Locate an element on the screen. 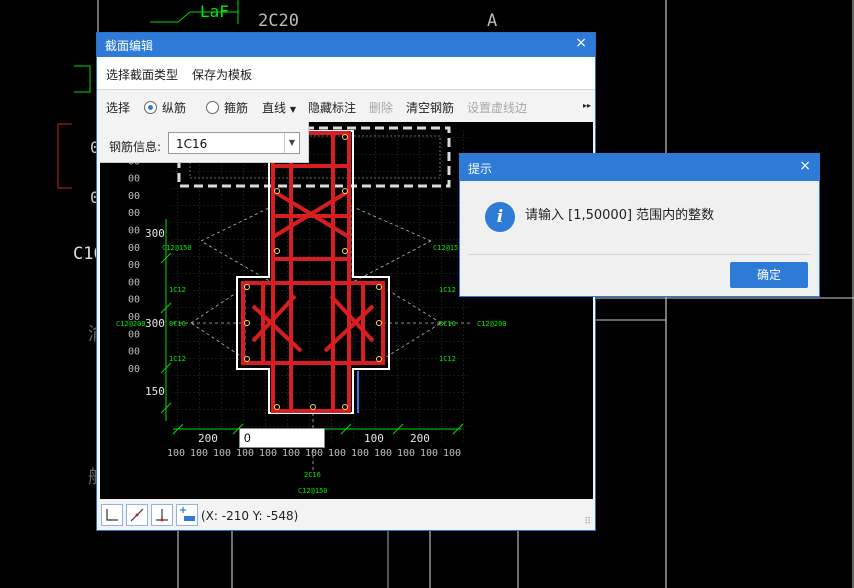 The width and height of the screenshot is (854, 588). radio-longitudinal-label: 纵筋 is located at coordinates (174, 108).